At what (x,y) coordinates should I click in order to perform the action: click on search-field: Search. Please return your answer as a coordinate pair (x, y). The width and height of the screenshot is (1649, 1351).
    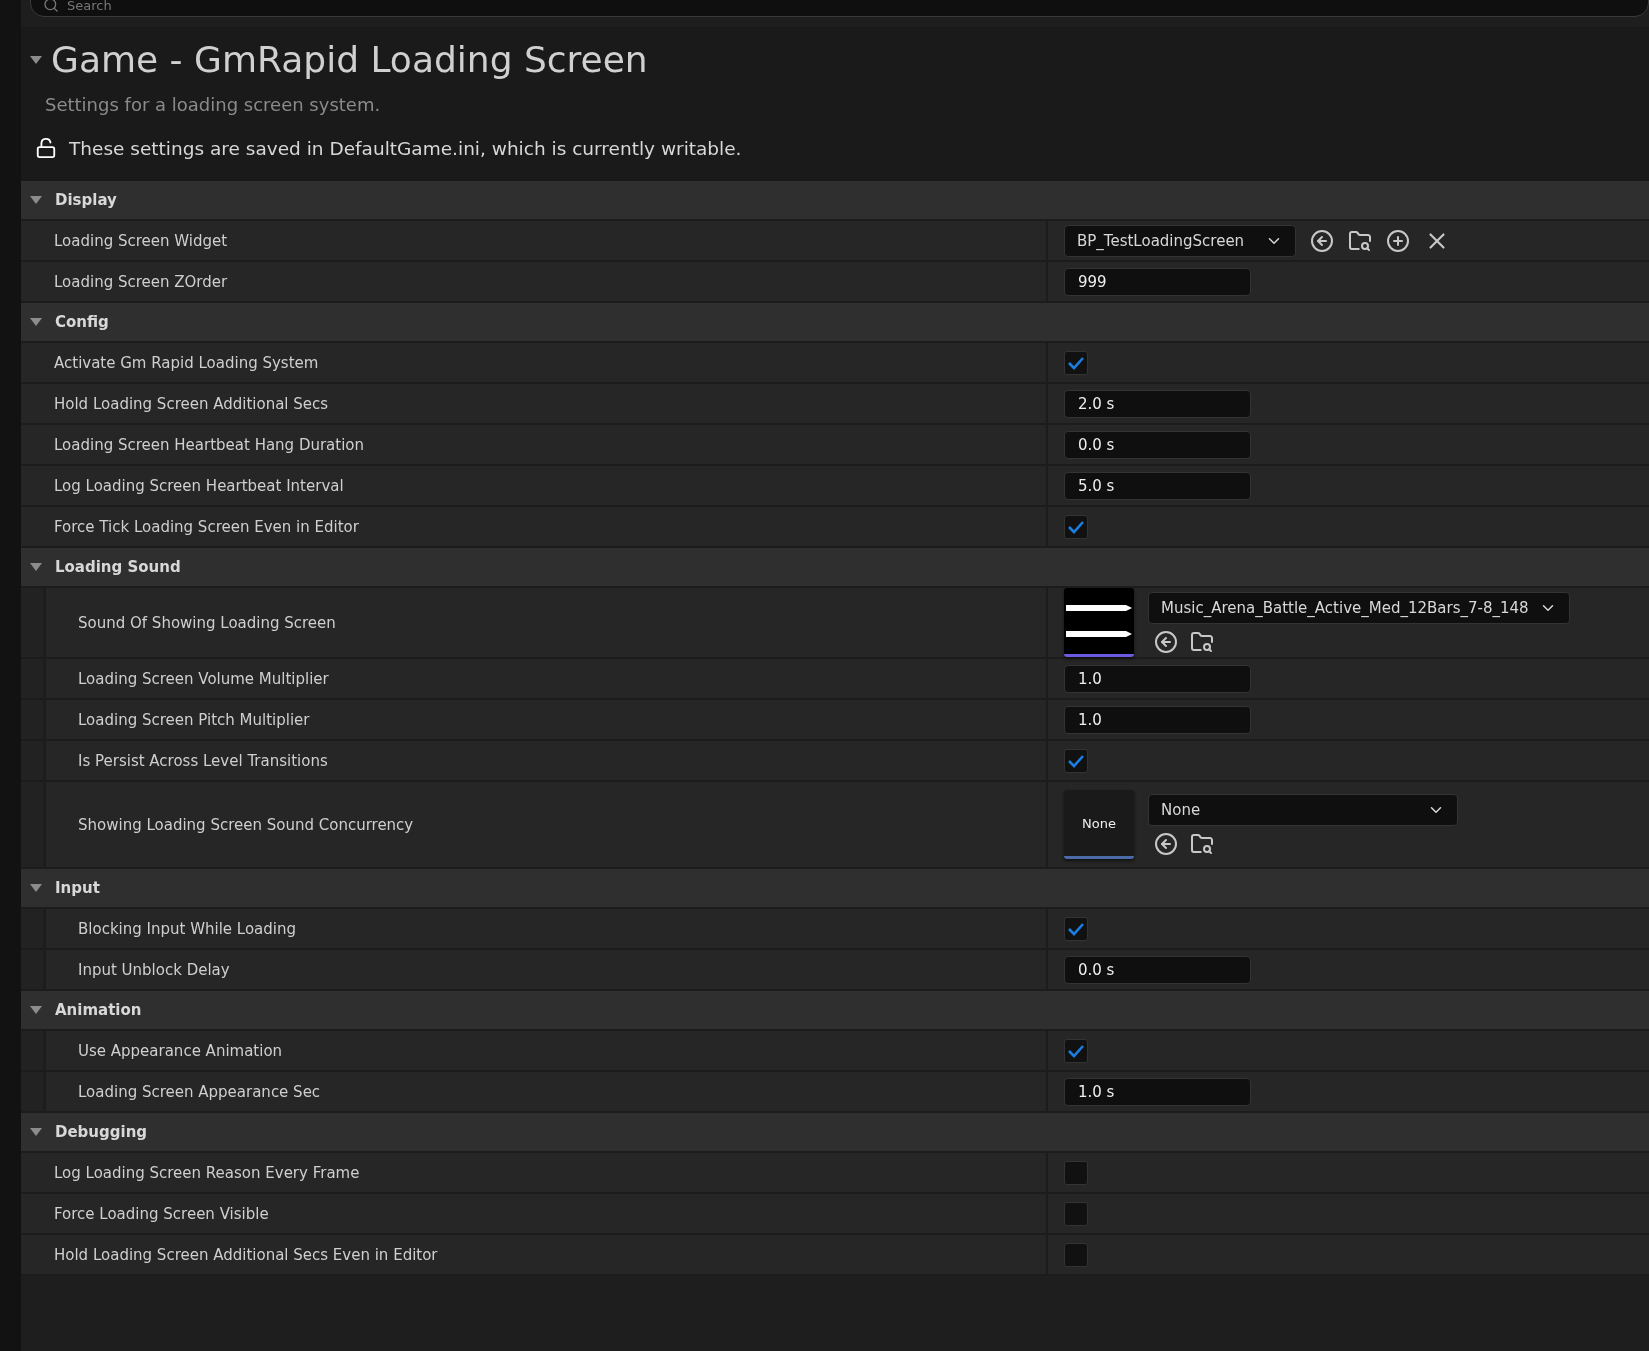
    Looking at the image, I should click on (839, 8).